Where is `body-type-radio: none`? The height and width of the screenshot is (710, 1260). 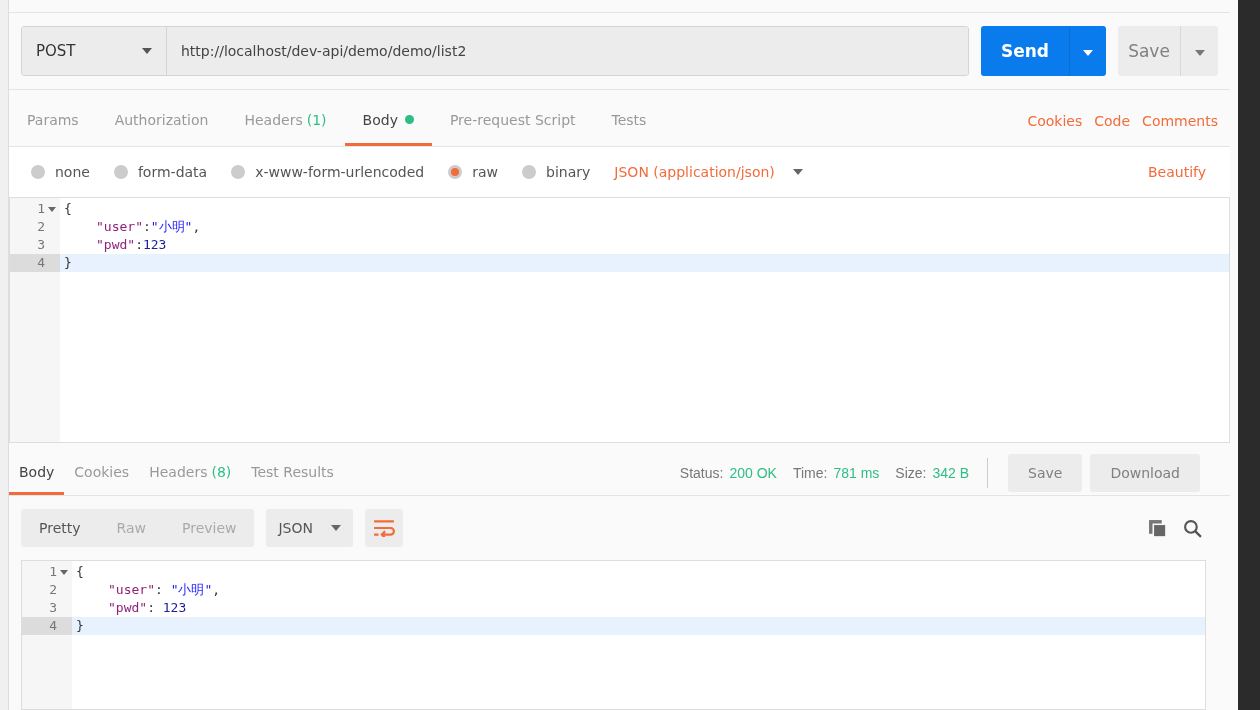
body-type-radio: none is located at coordinates (60, 172).